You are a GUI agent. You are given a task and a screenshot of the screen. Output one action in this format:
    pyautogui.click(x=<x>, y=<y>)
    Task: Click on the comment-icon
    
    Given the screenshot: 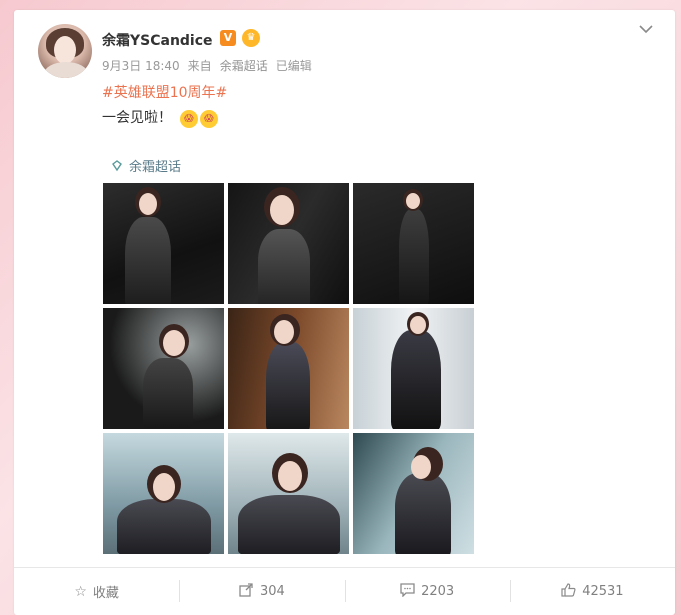 What is the action you would take?
    pyautogui.click(x=407, y=591)
    